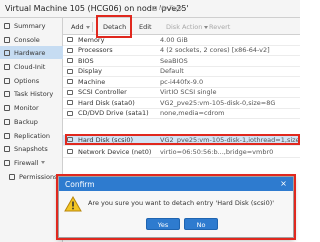 The image size is (320, 242). I want to click on hardware-row-name: SCSI Controller, so click(102, 92).